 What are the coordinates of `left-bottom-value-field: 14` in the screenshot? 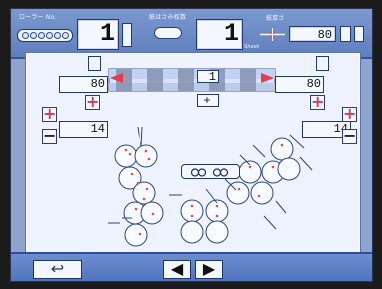 It's located at (83, 129).